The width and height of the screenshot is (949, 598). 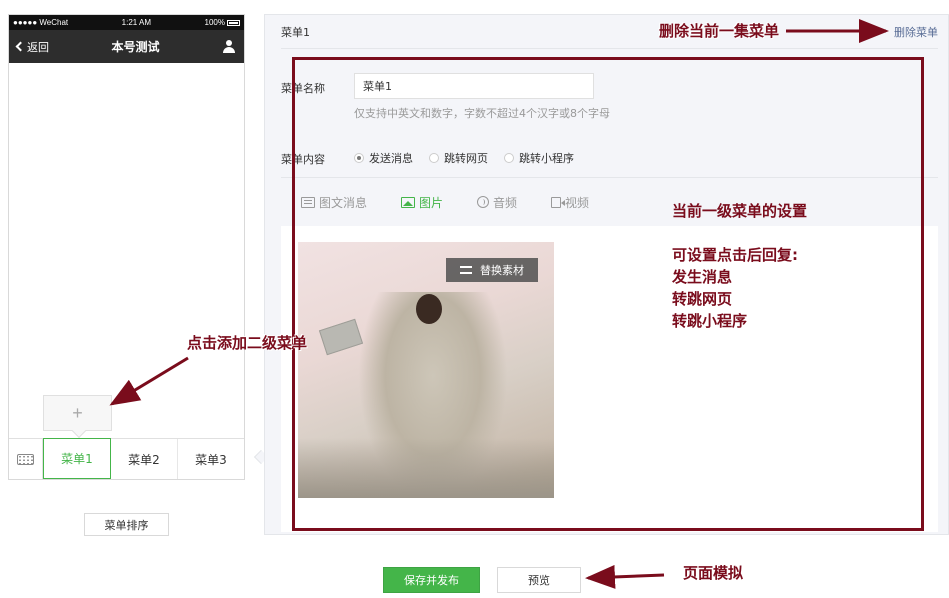 What do you see at coordinates (77, 458) in the screenshot?
I see `menu-tab-1: 菜单1` at bounding box center [77, 458].